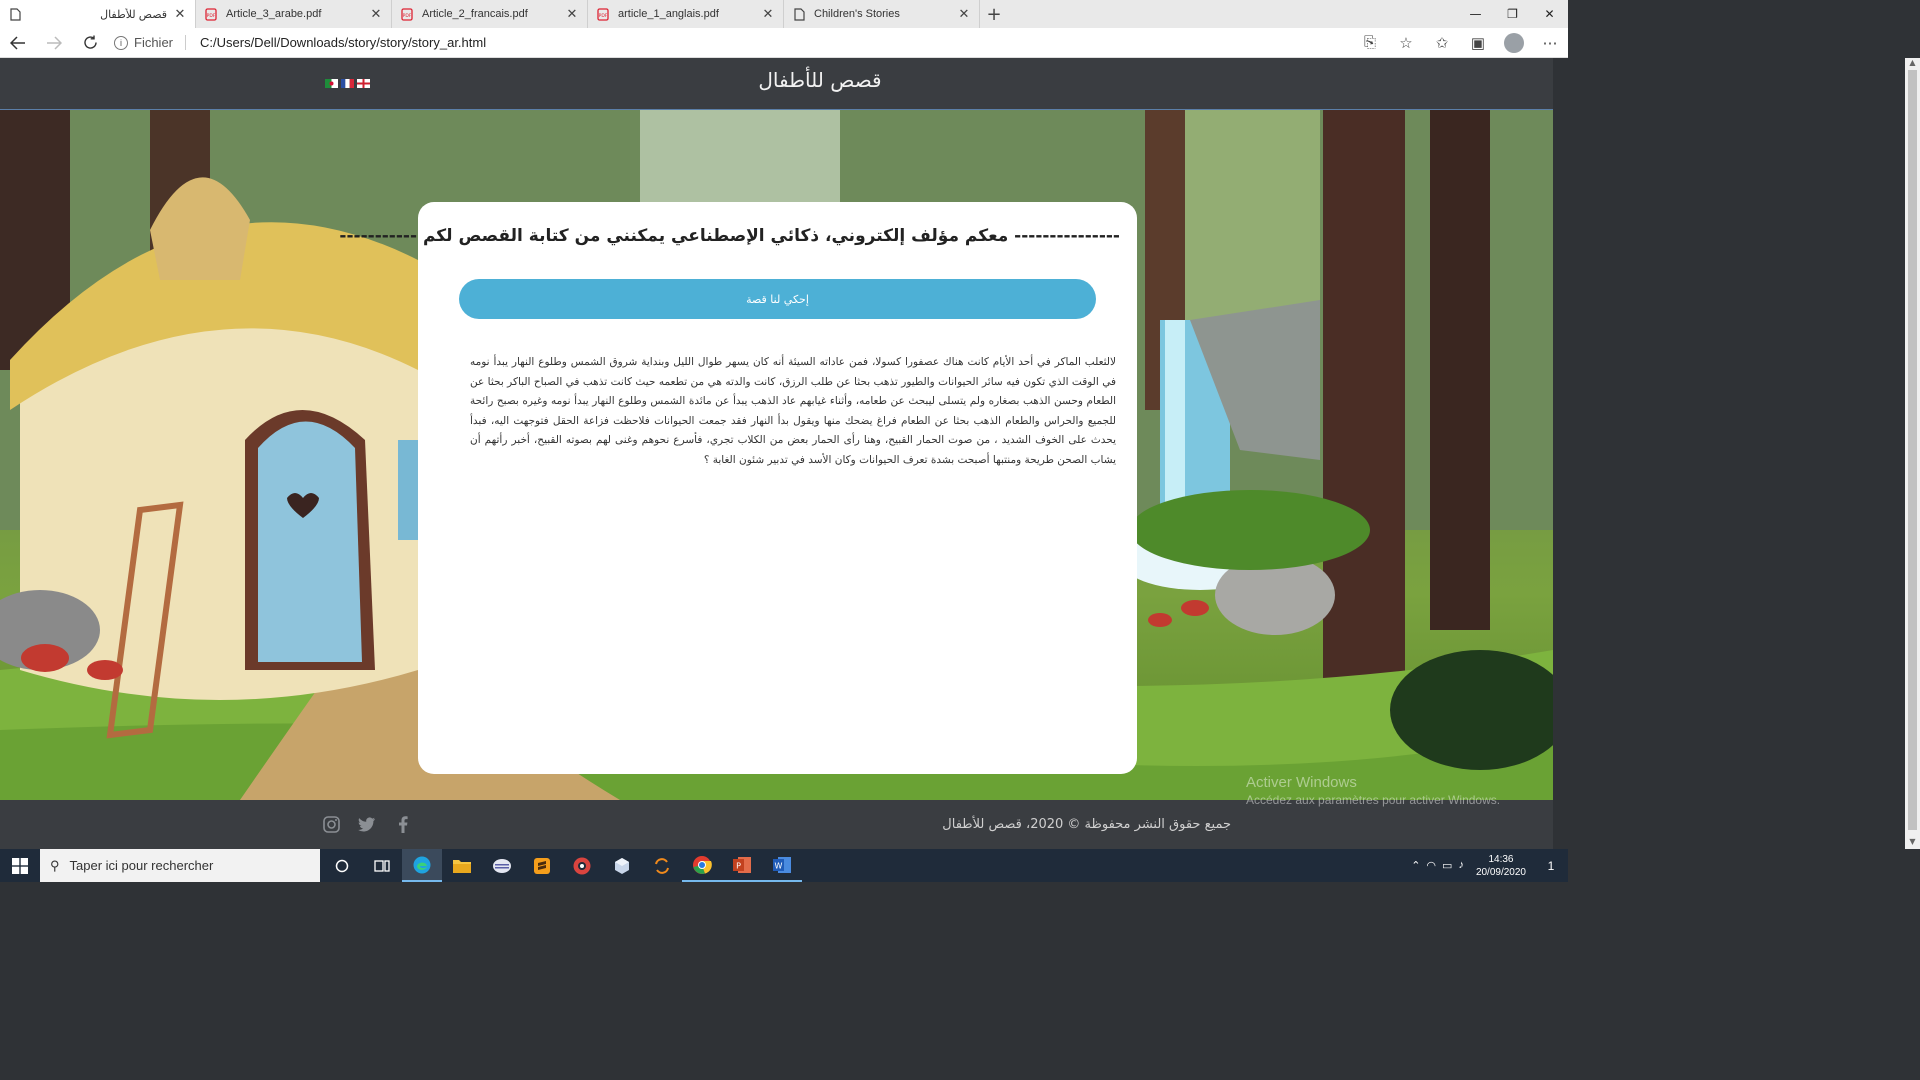  I want to click on tab-childrens-stories: Children's Stories ✕, so click(882, 14).